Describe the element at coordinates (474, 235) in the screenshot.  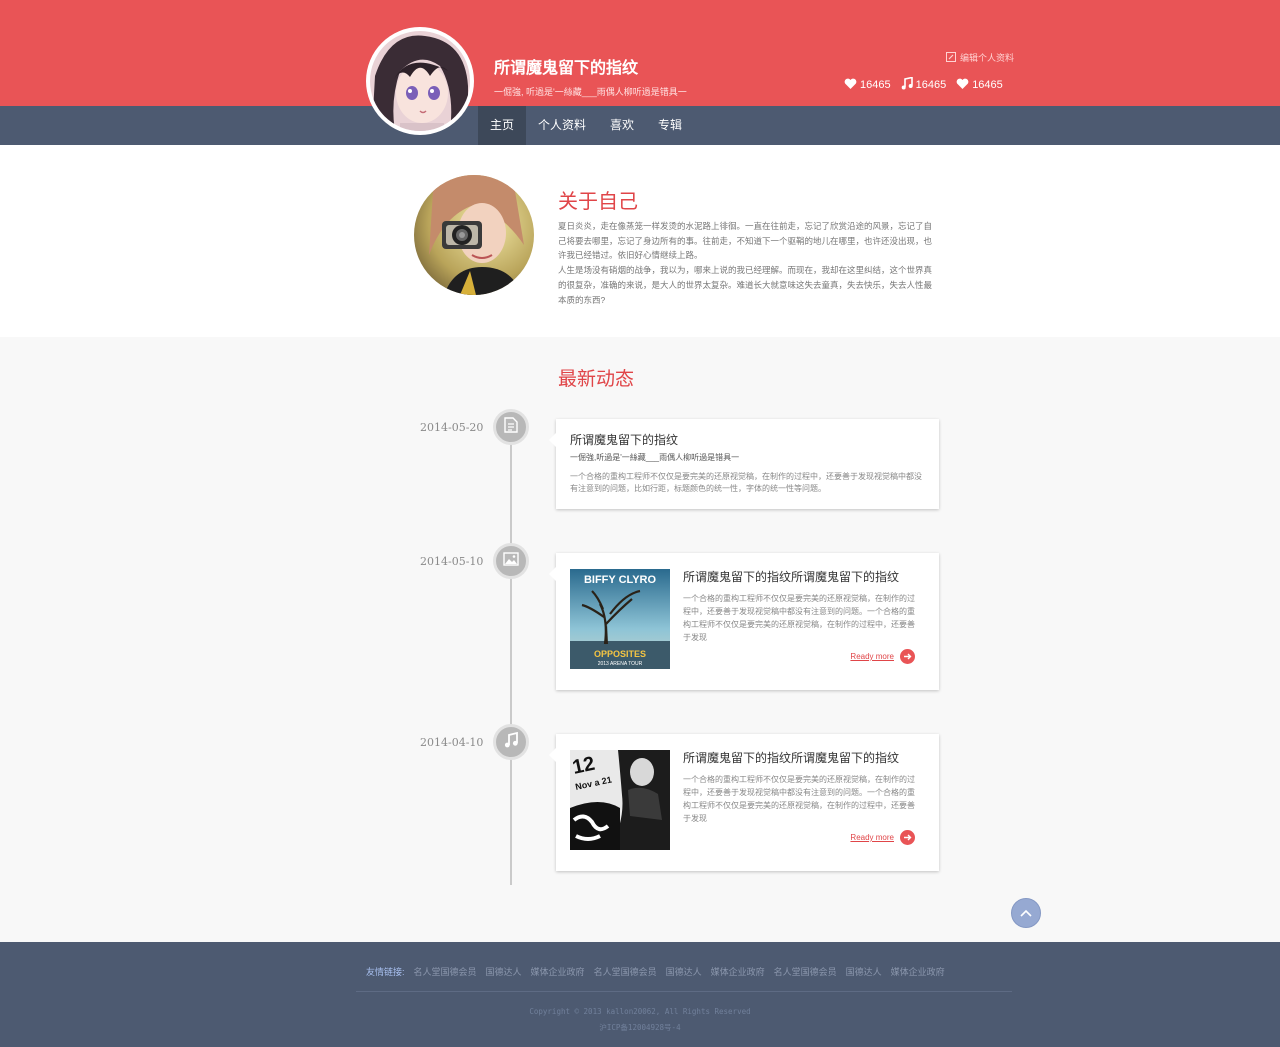
I see `about-photo` at that location.